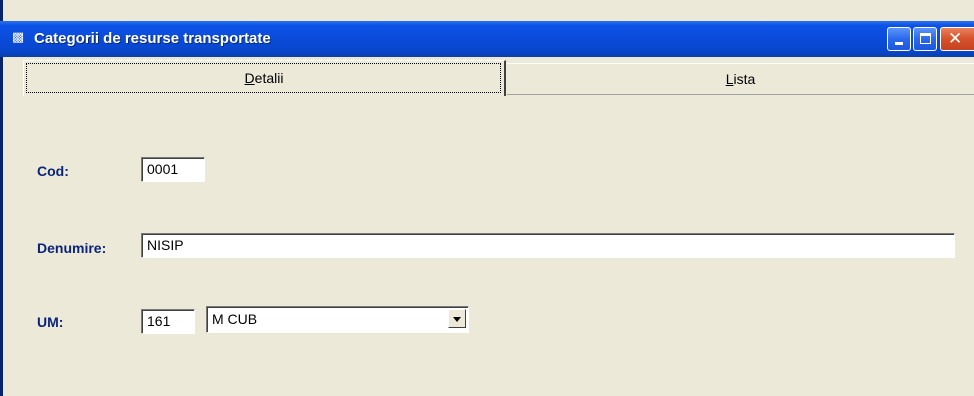  Describe the element at coordinates (899, 39) in the screenshot. I see `minimize-button` at that location.